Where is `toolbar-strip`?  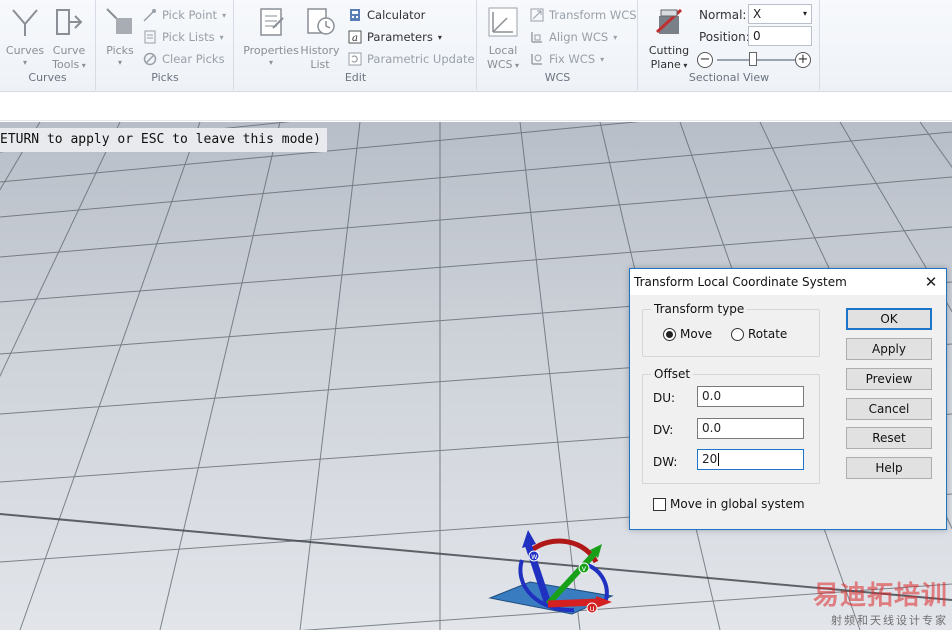 toolbar-strip is located at coordinates (476, 107).